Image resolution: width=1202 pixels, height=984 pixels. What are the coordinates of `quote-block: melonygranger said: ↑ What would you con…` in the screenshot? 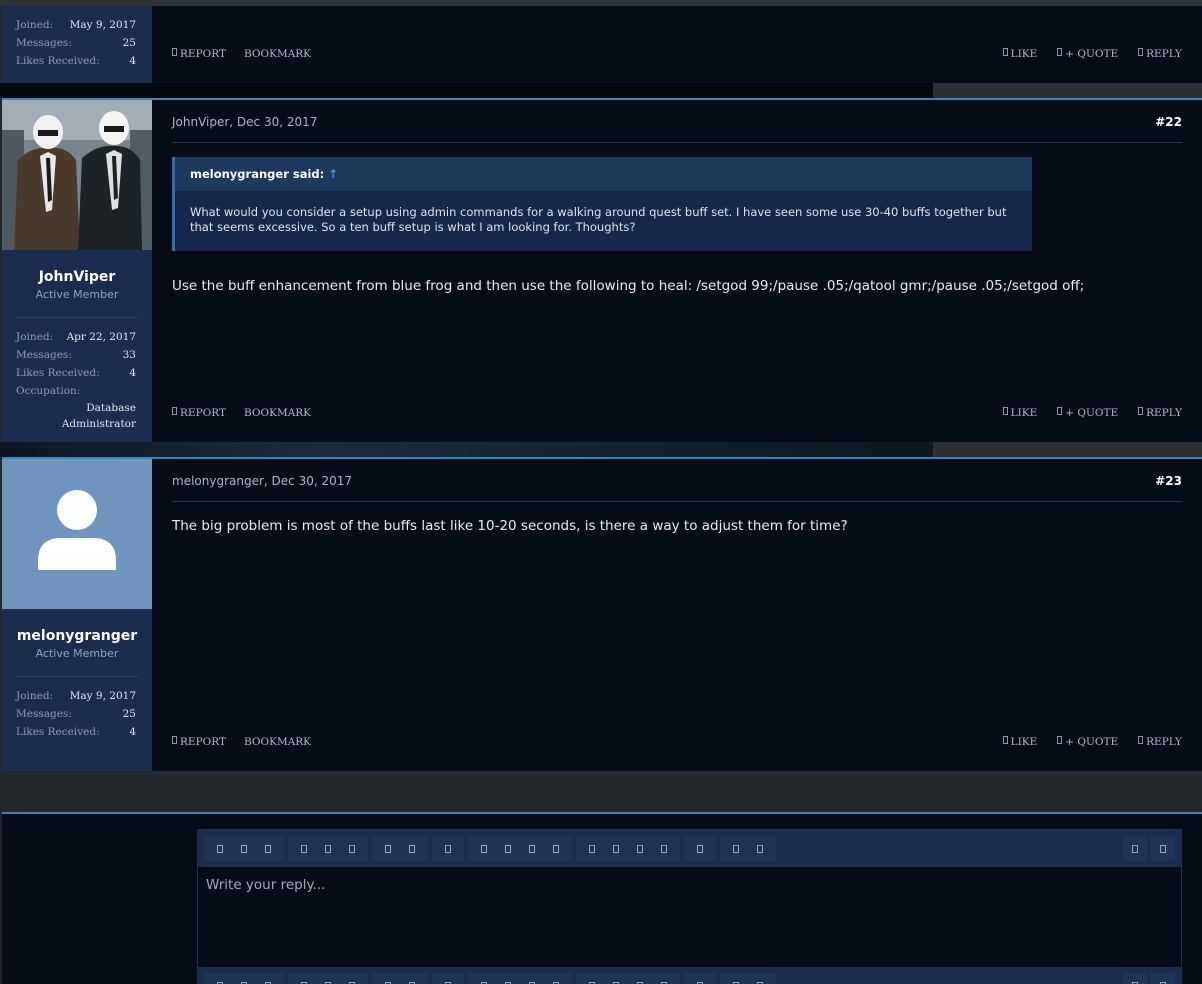 It's located at (602, 204).